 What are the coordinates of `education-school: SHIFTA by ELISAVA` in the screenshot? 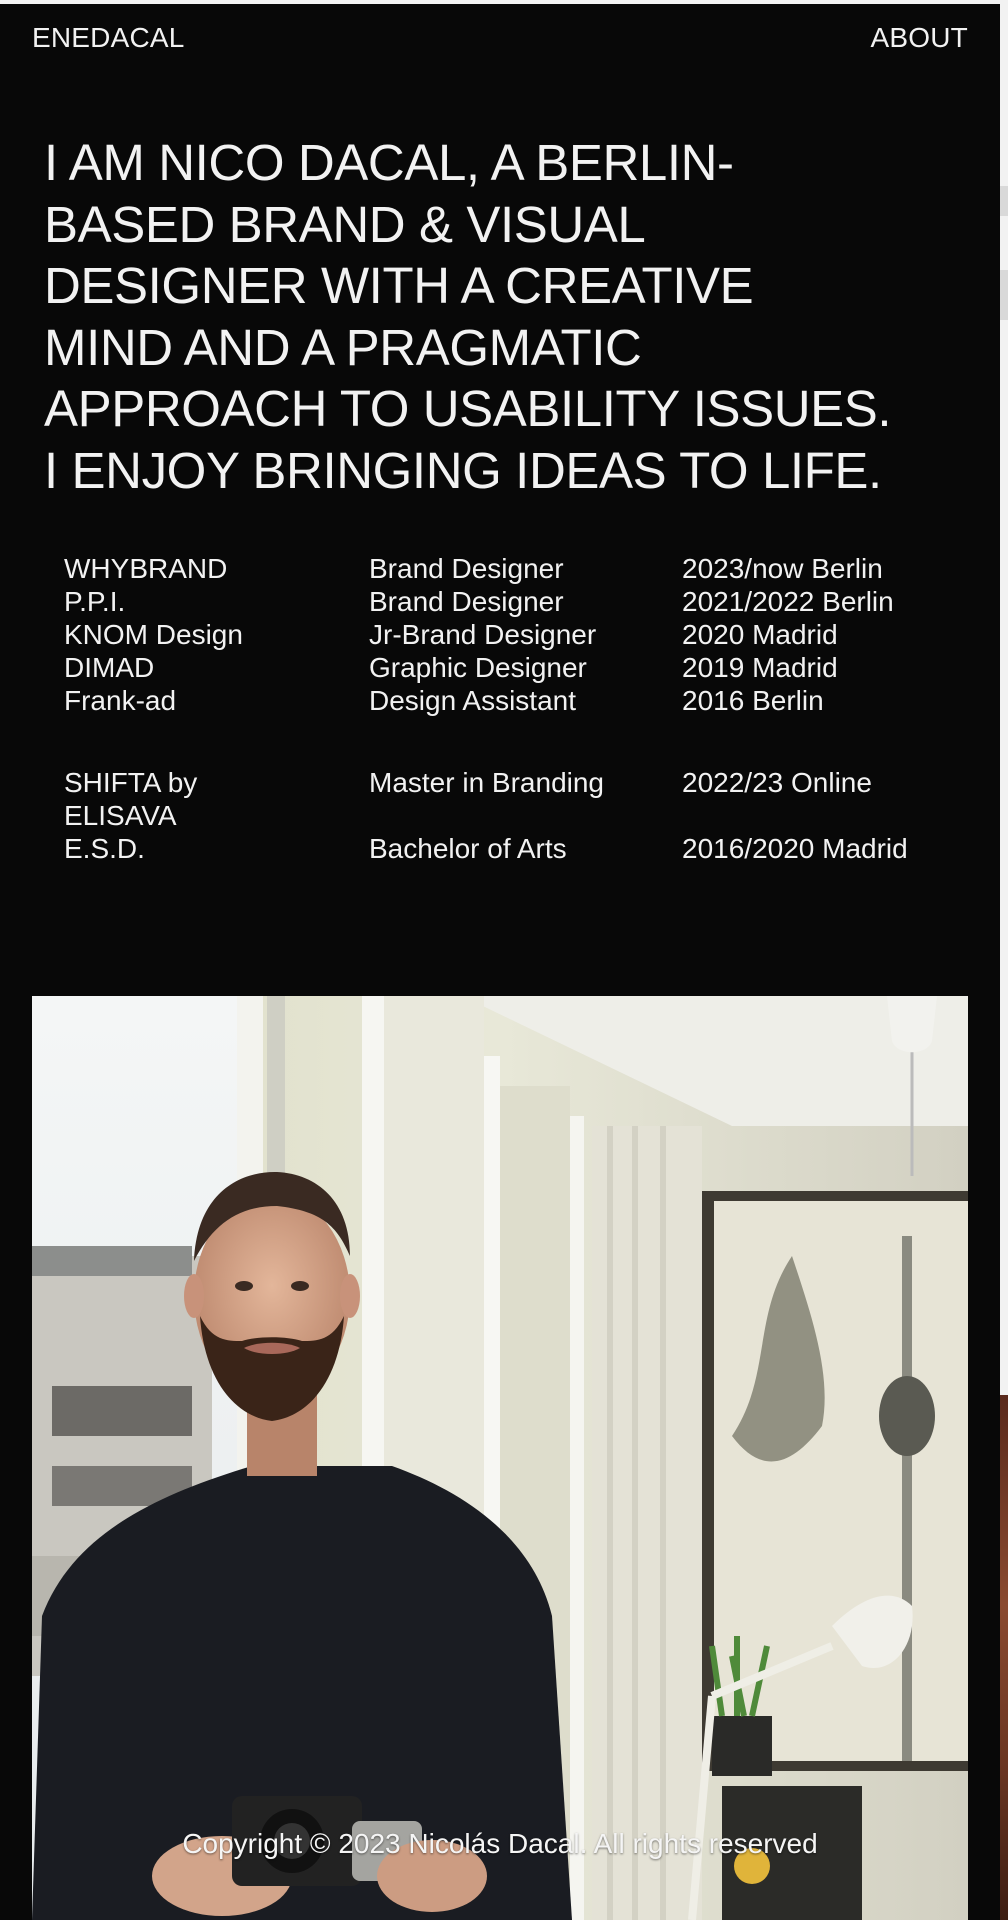 It's located at (131, 799).